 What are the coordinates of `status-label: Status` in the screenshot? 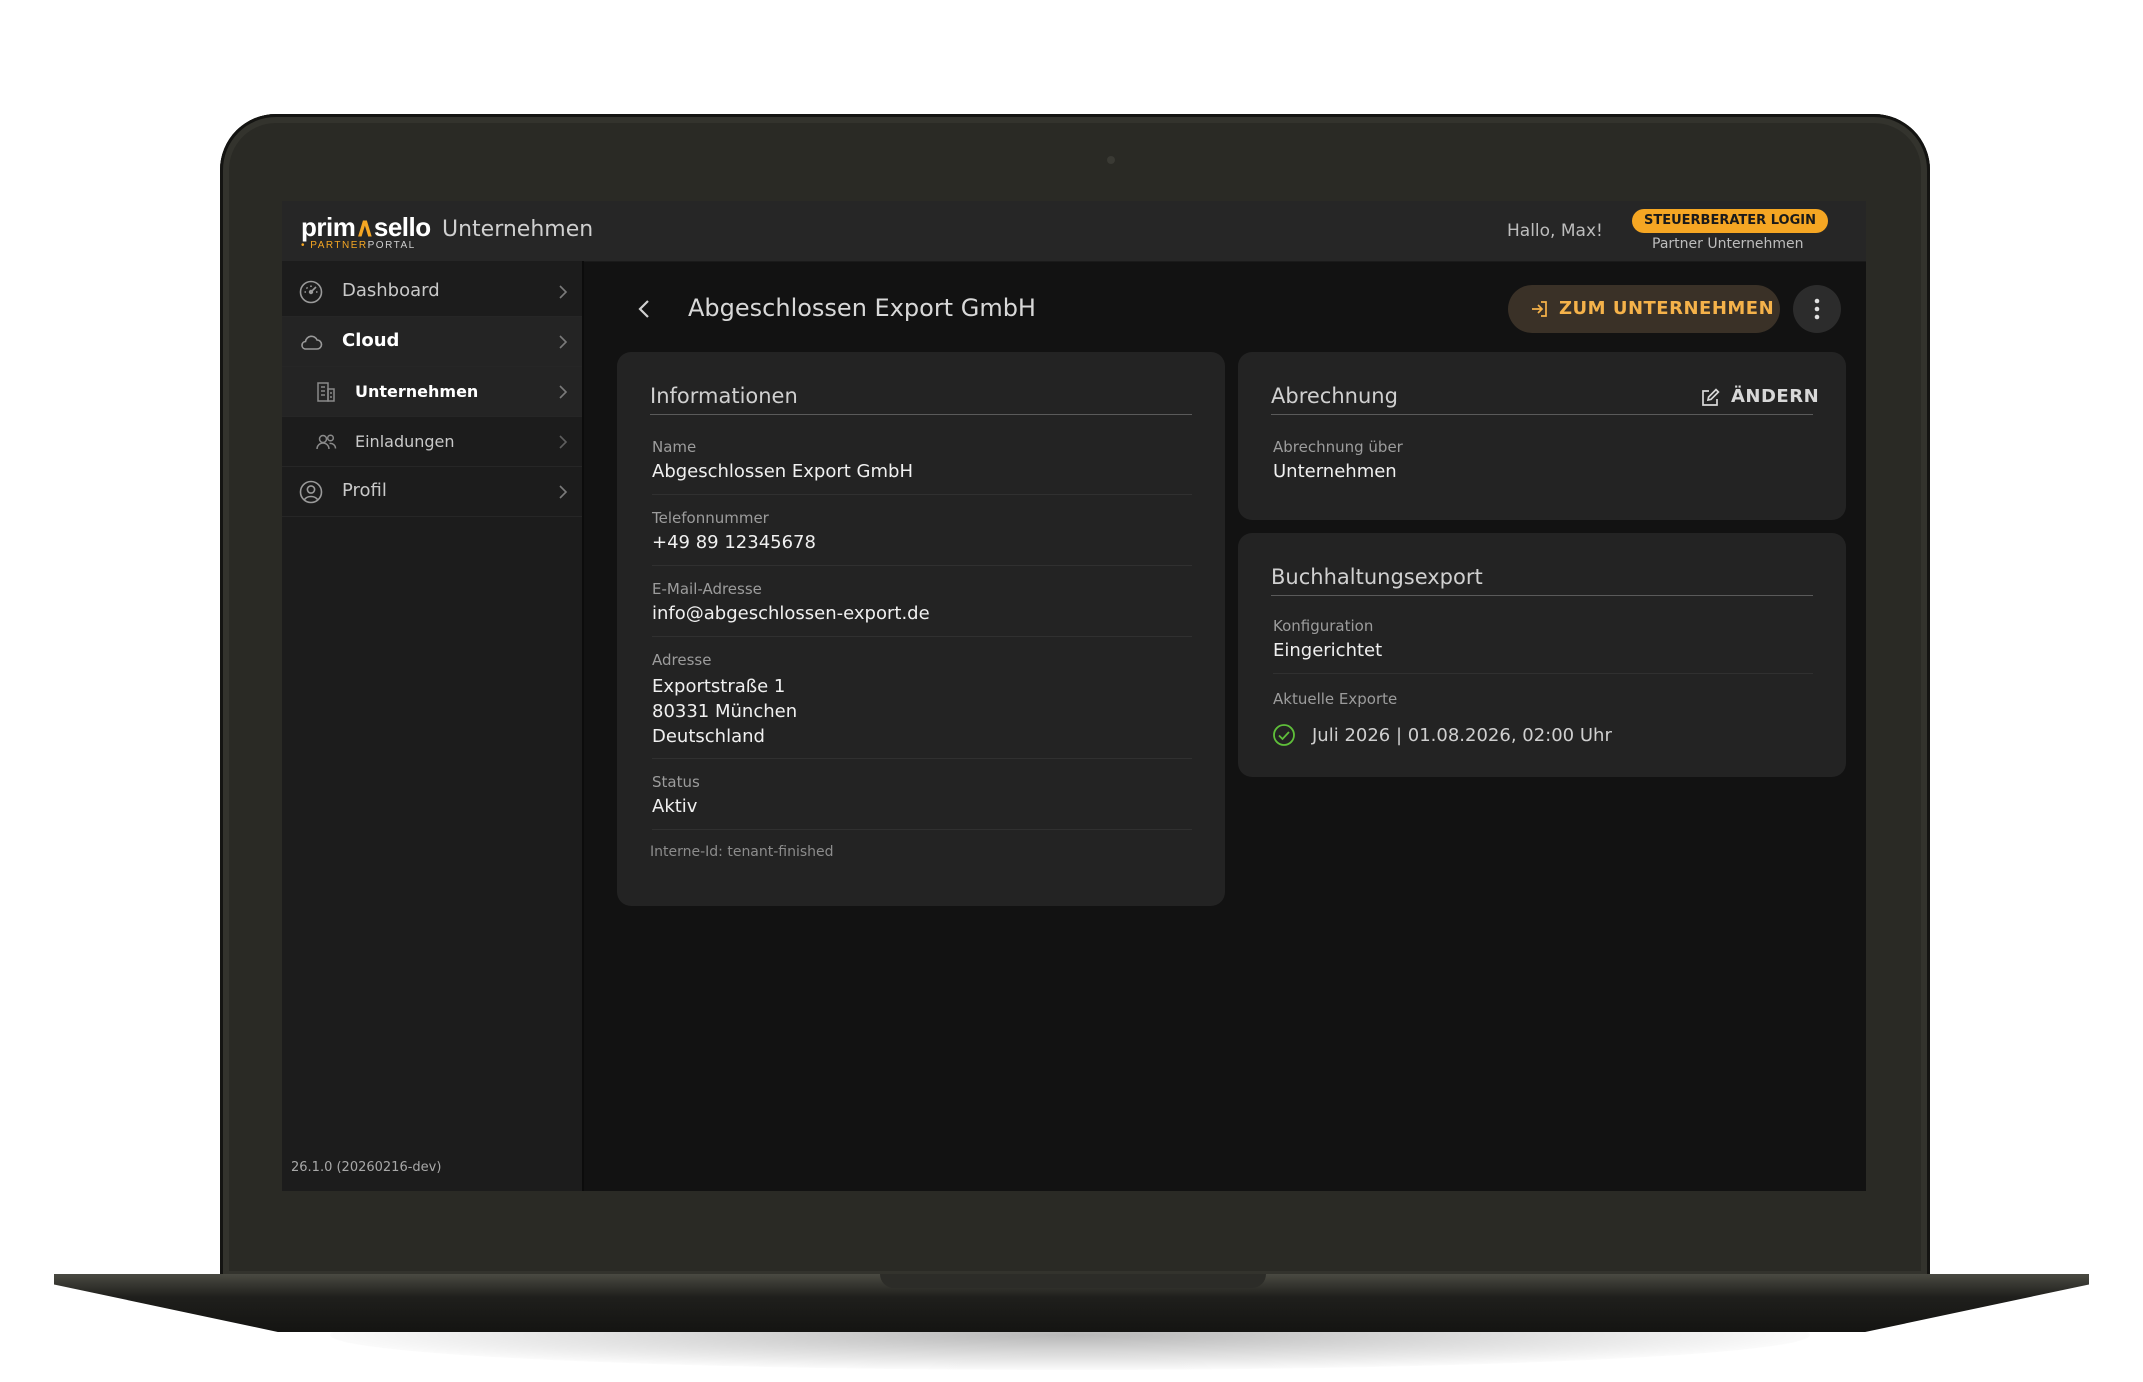 It's located at (676, 782).